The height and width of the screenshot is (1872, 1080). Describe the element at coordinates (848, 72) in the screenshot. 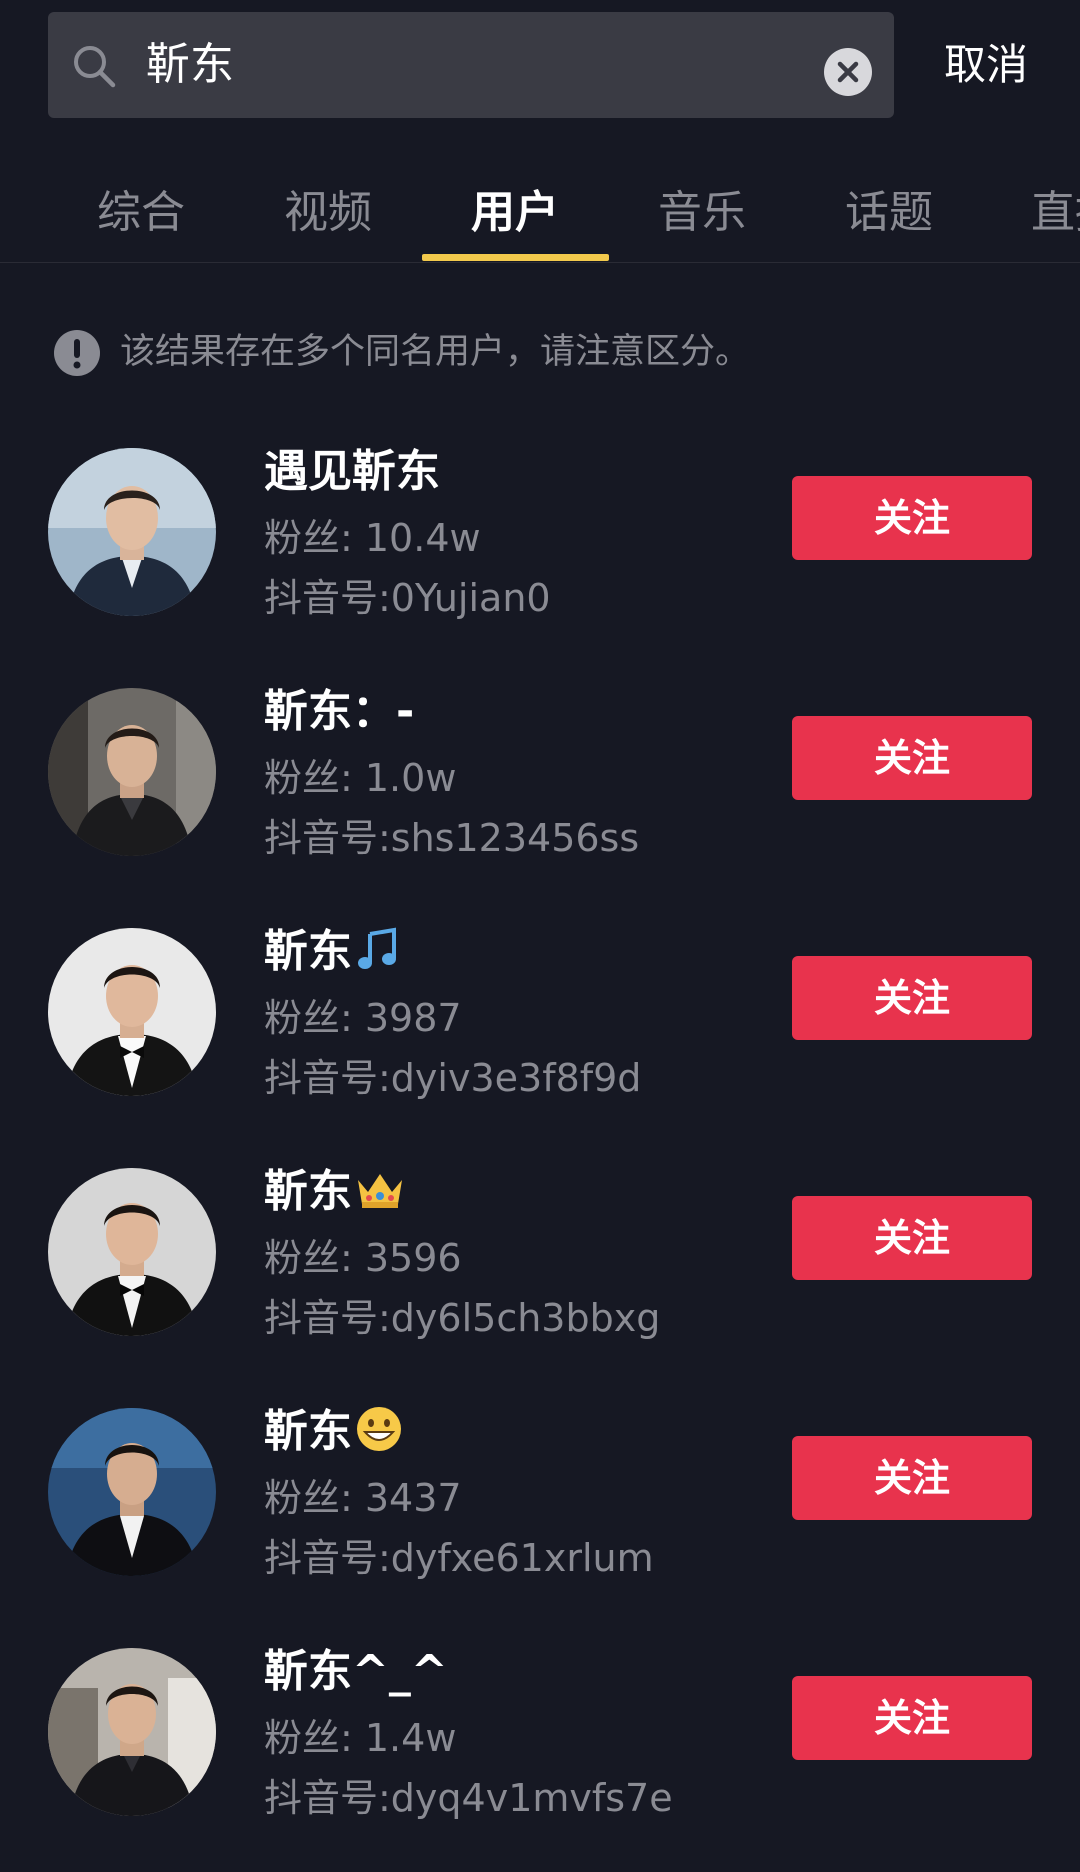

I see `clear-icon` at that location.